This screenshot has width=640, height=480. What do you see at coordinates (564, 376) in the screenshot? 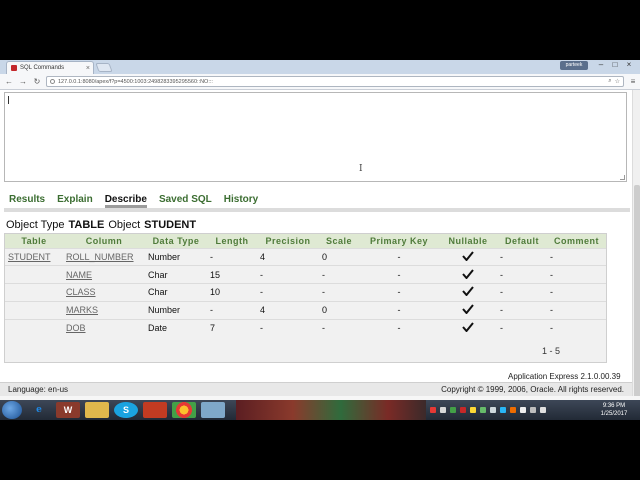
I see `app-version: Application Express 2.1.0.00.39` at bounding box center [564, 376].